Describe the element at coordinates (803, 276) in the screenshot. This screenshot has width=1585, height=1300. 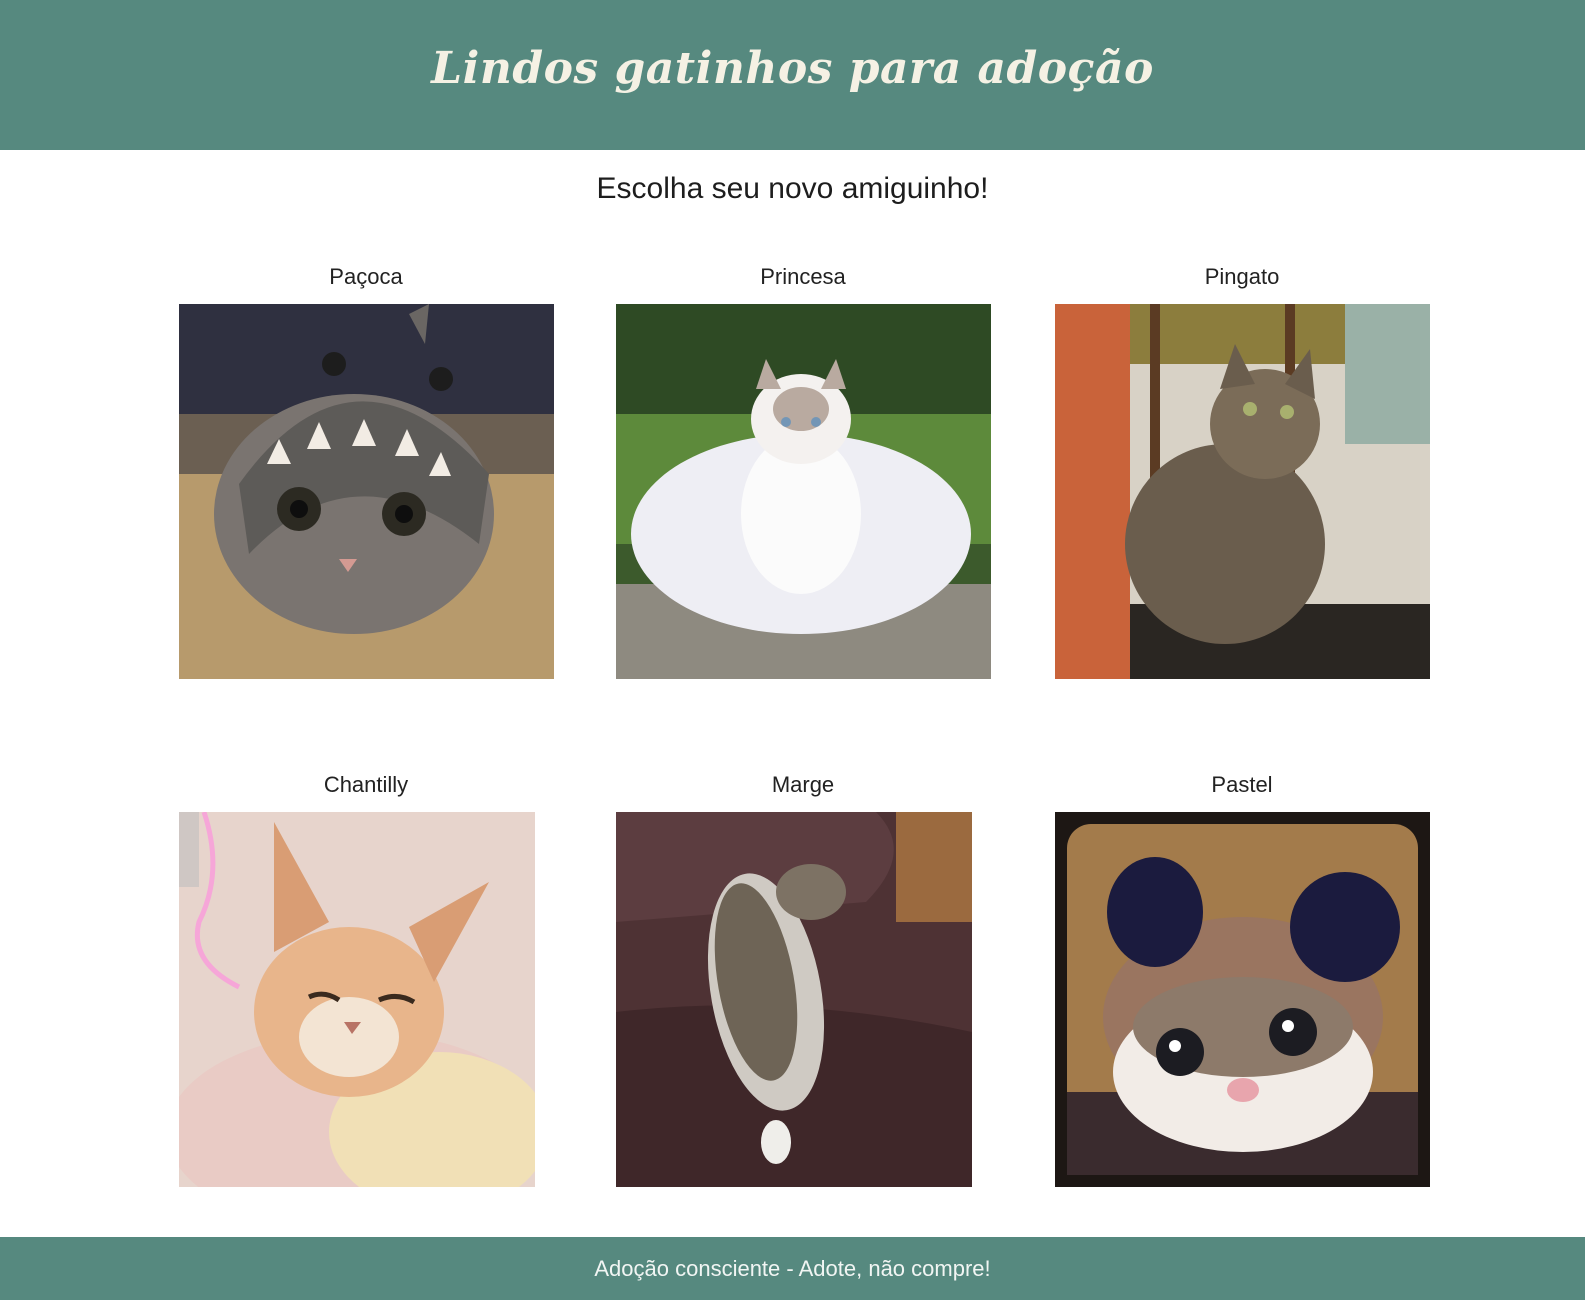
I see `cat-name: Princesa` at that location.